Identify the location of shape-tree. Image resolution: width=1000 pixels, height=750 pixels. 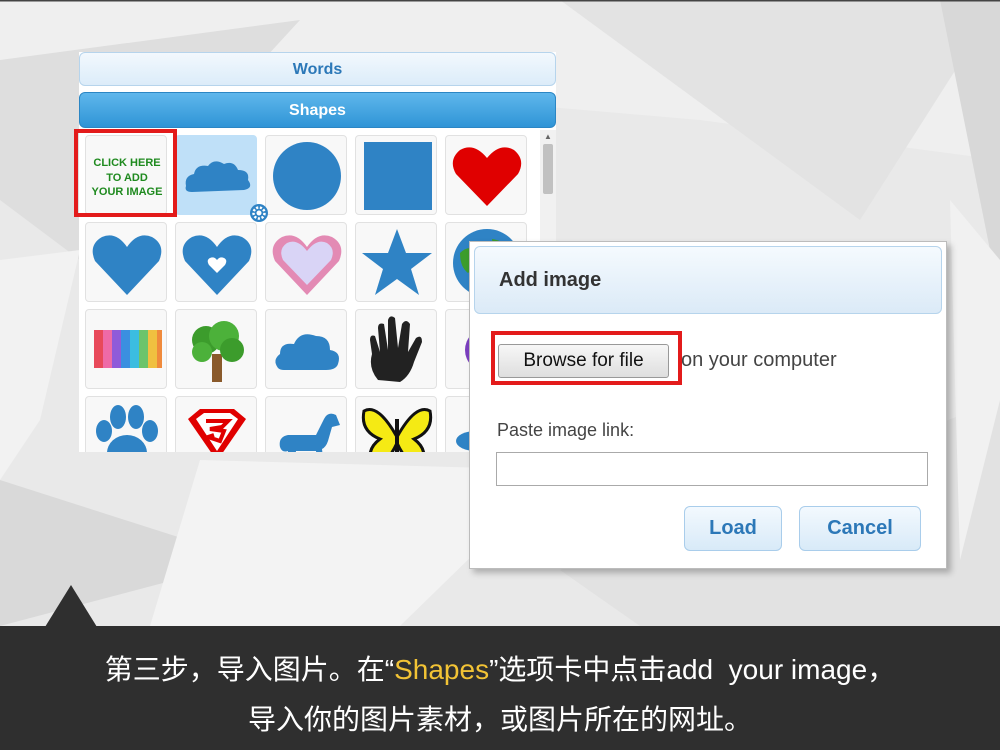
(216, 349).